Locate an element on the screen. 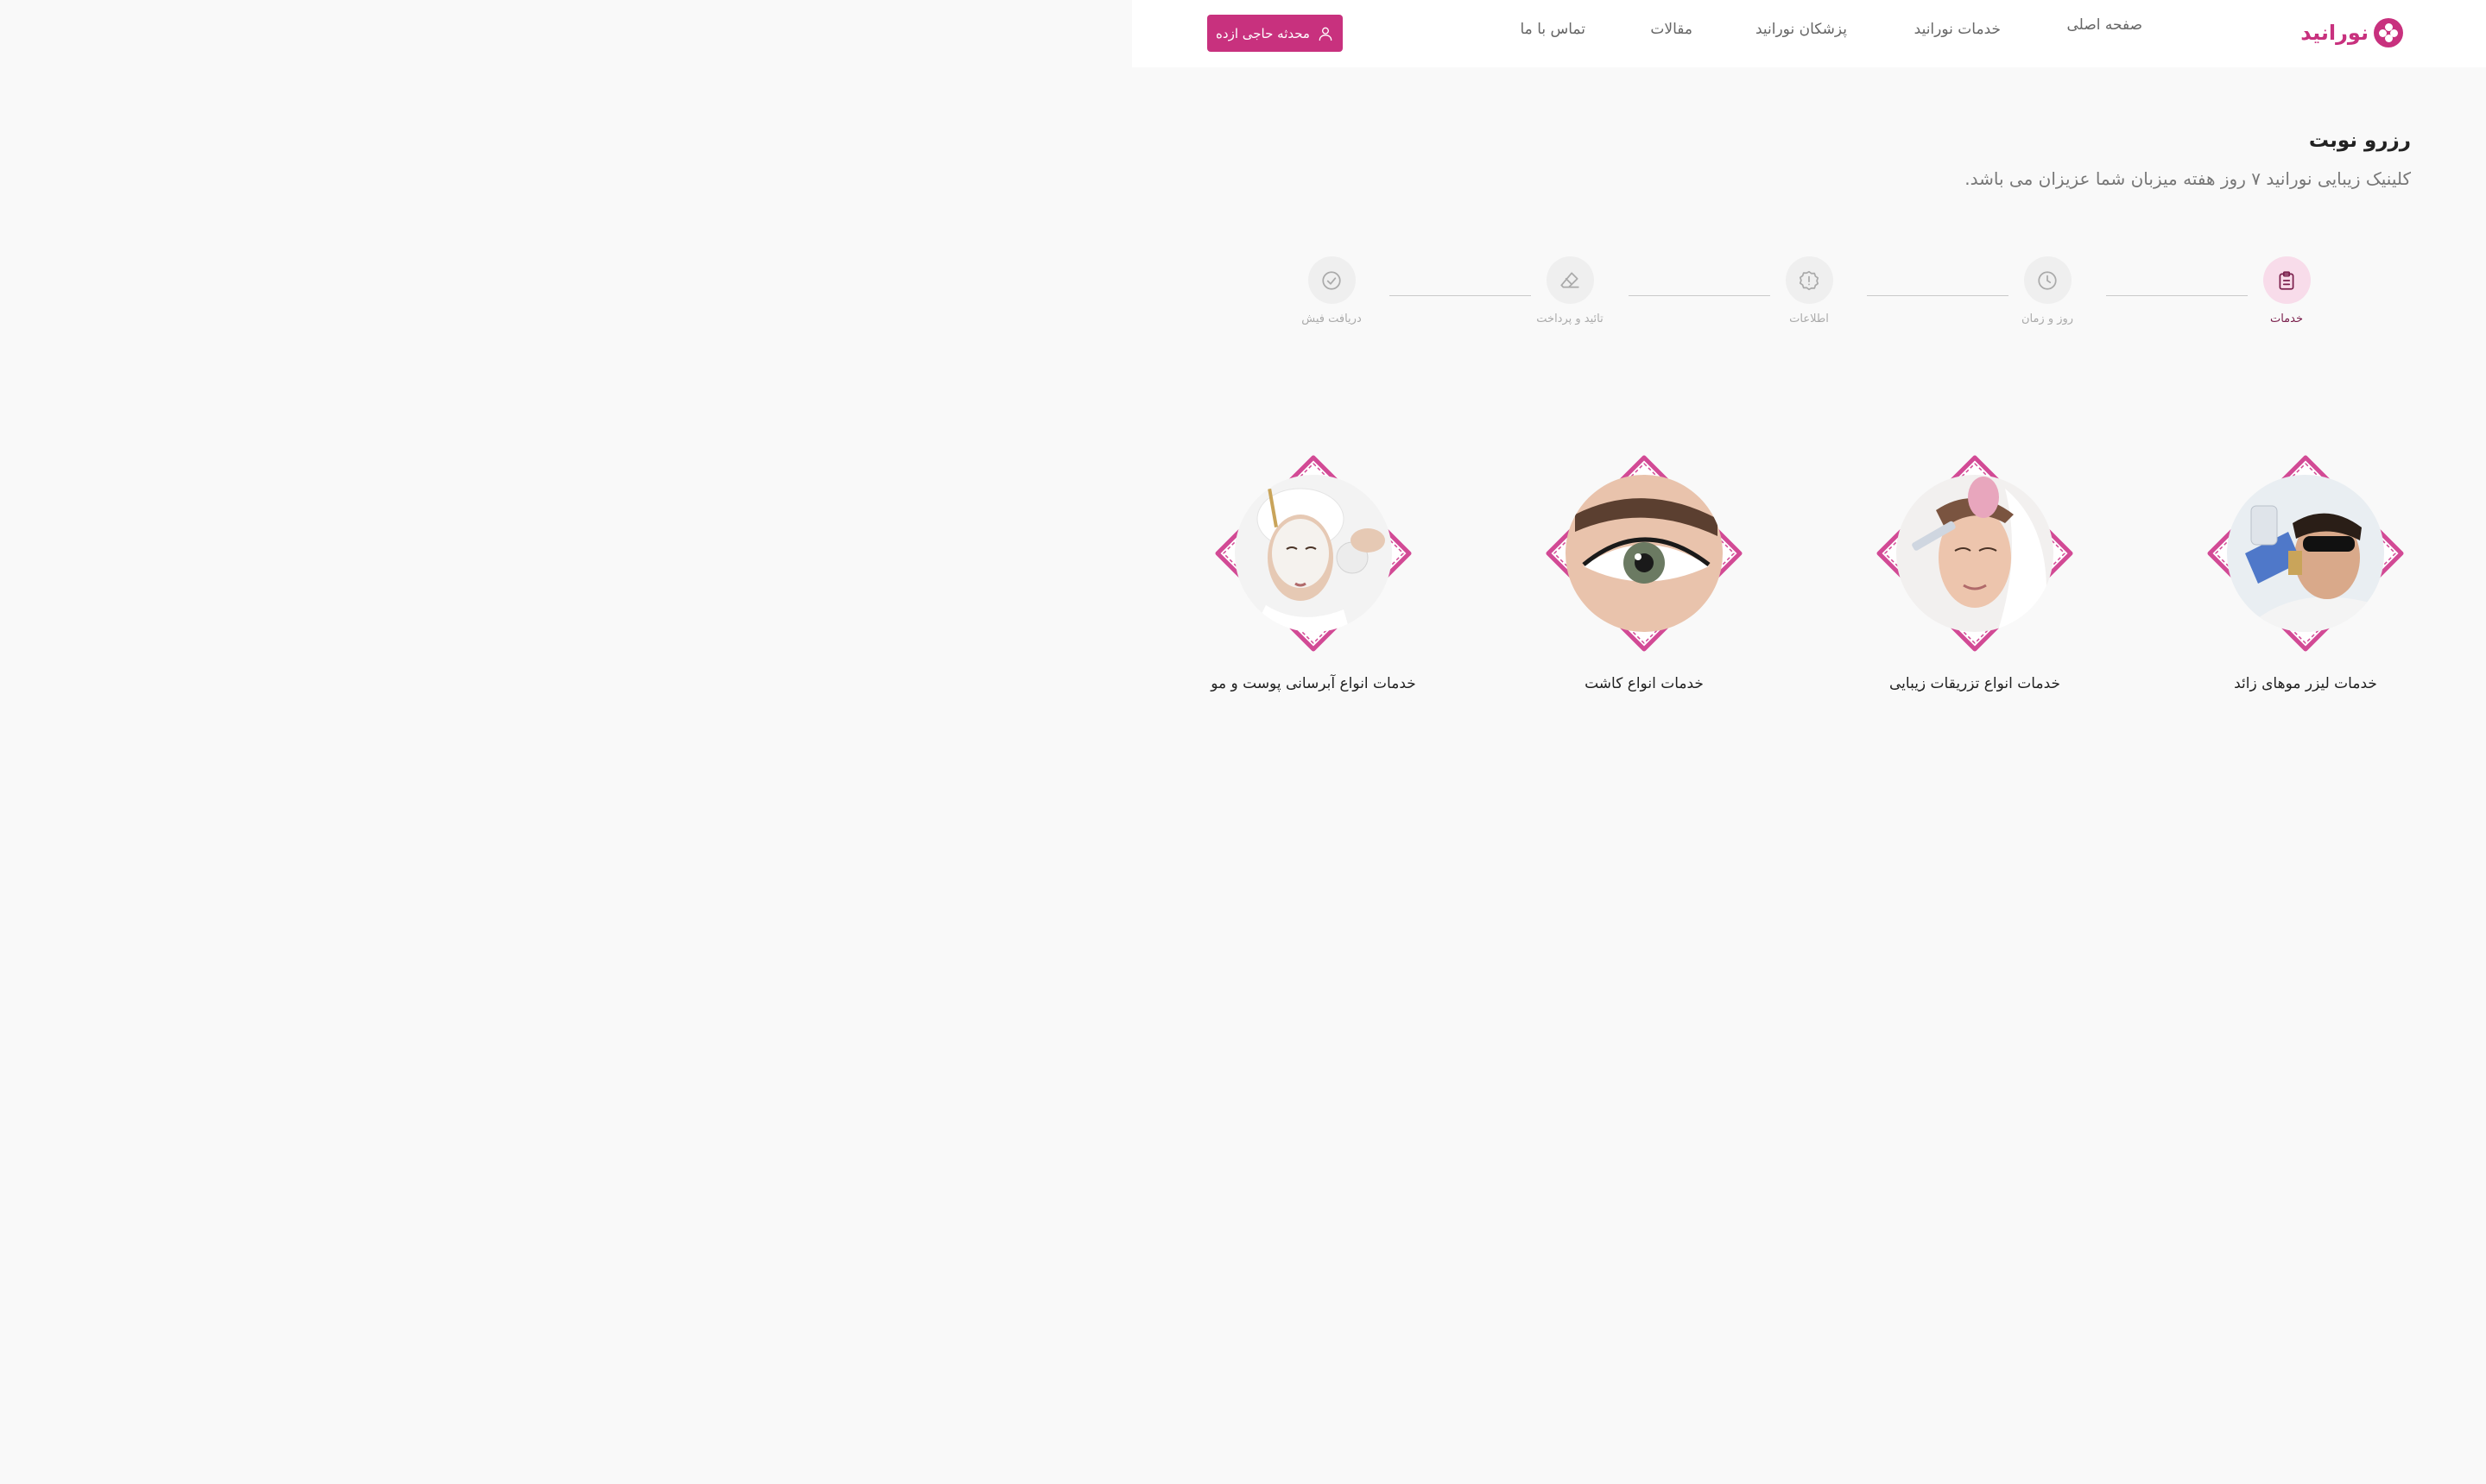 This screenshot has height=1484, width=2486. service-label: خدمات لیزر موهای زائد is located at coordinates (2305, 683).